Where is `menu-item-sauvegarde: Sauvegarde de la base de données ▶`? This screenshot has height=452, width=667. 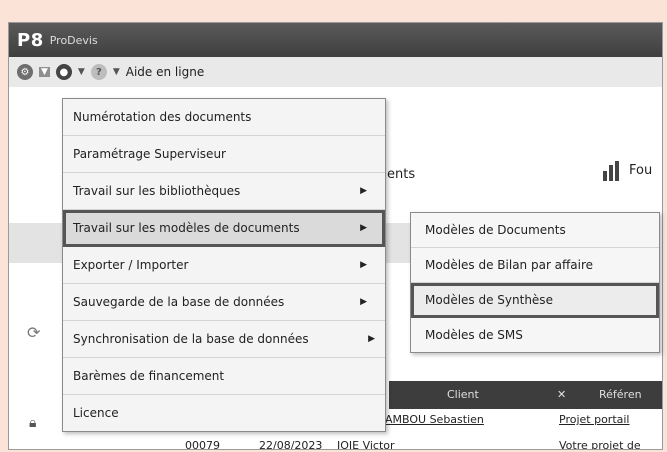 menu-item-sauvegarde: Sauvegarde de la base de données ▶ is located at coordinates (224, 302).